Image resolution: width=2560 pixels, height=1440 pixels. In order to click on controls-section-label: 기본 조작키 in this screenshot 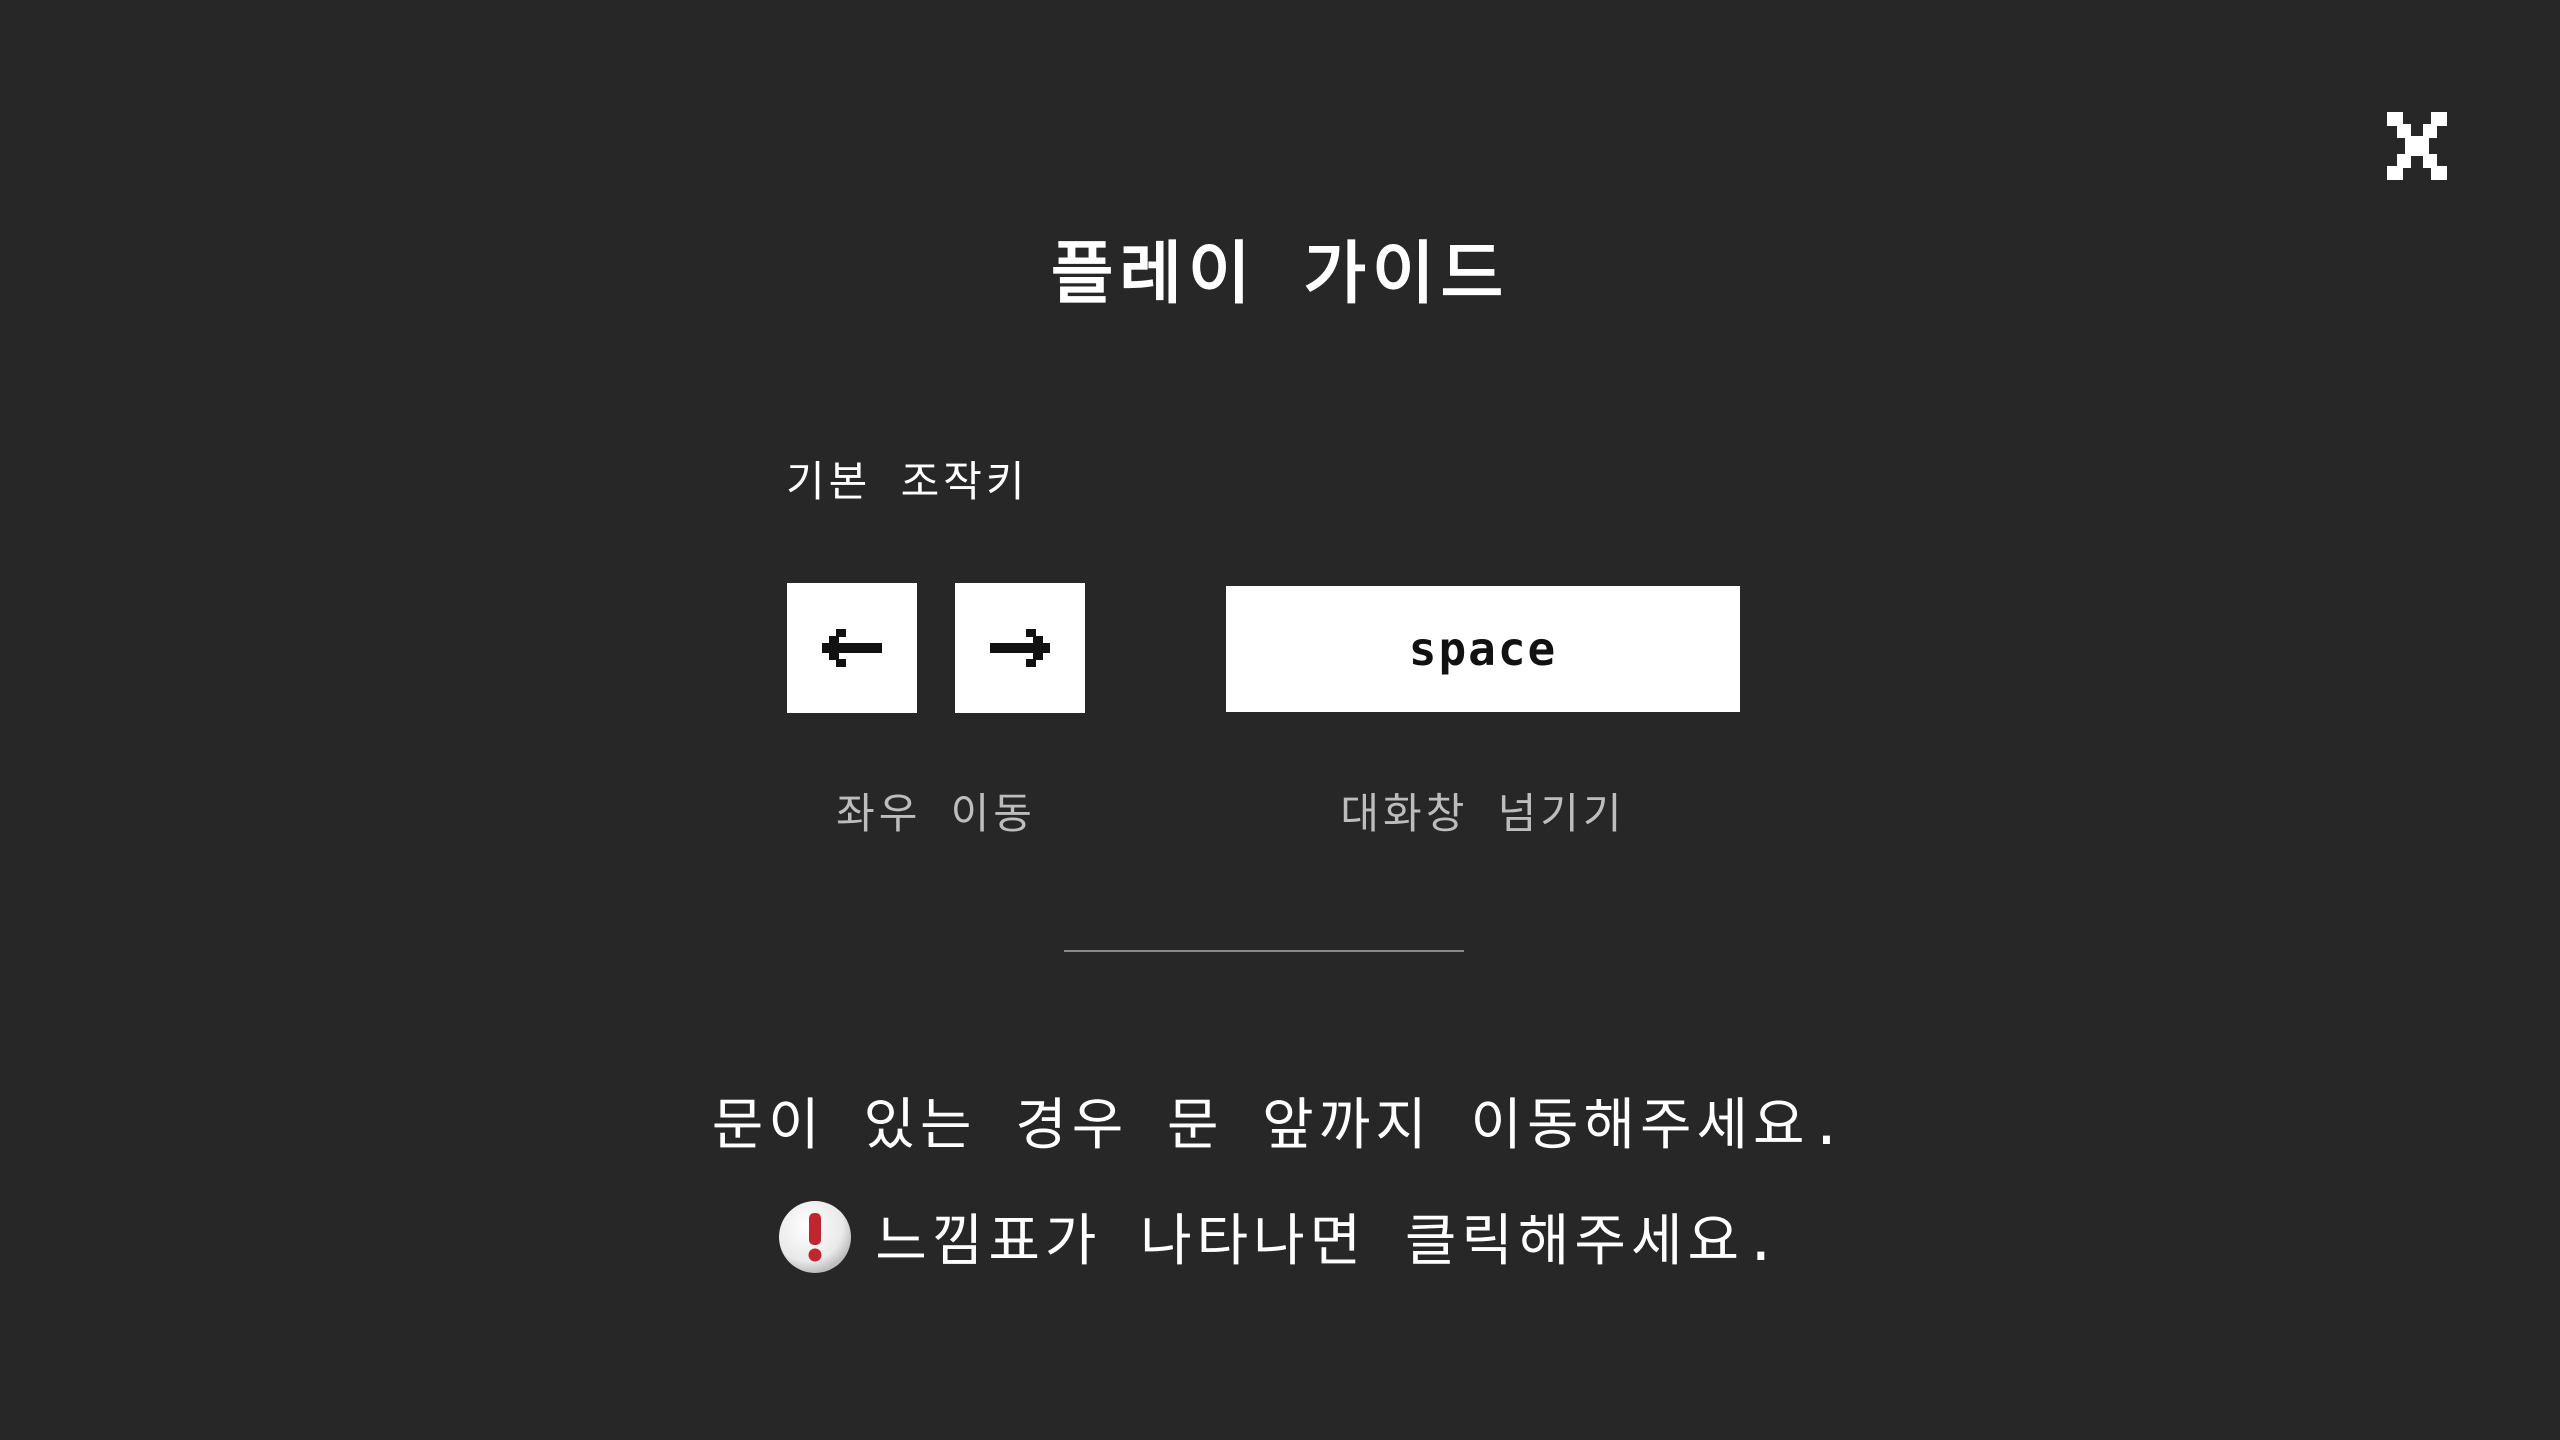, I will do `click(907, 481)`.